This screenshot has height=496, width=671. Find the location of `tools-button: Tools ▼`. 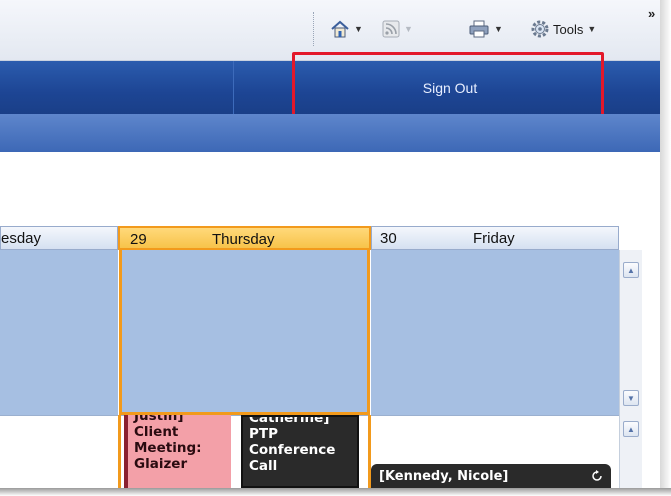

tools-button: Tools ▼ is located at coordinates (563, 29).